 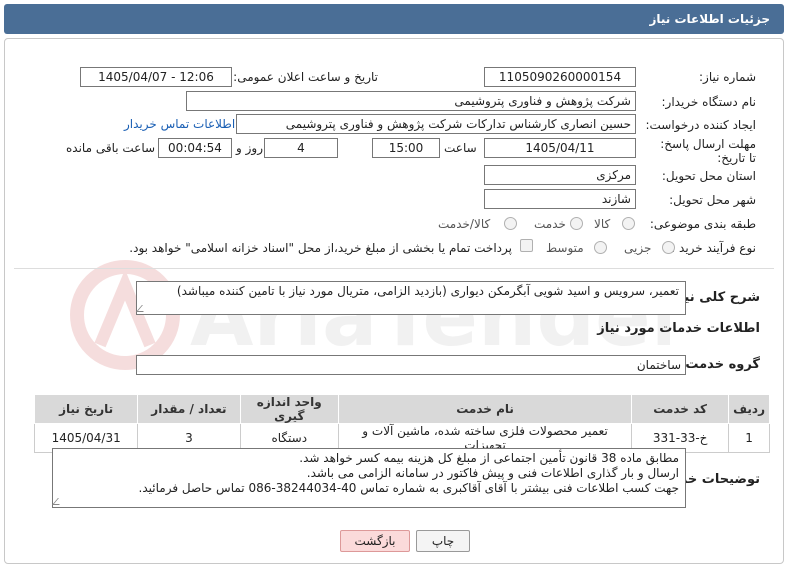 What do you see at coordinates (680, 409) in the screenshot?
I see `col-code-header: کد خدمت` at bounding box center [680, 409].